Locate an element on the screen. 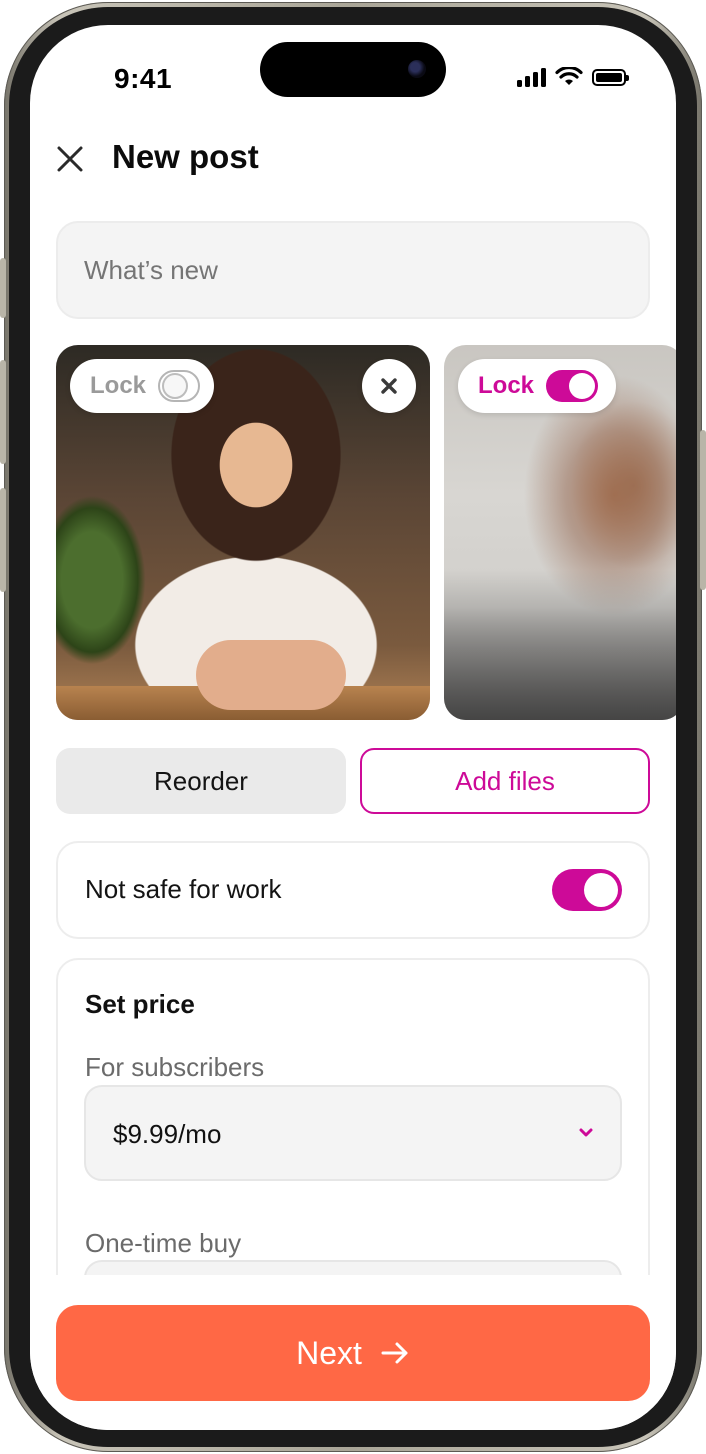 Image resolution: width=706 pixels, height=1454 pixels. photo-hands is located at coordinates (271, 675).